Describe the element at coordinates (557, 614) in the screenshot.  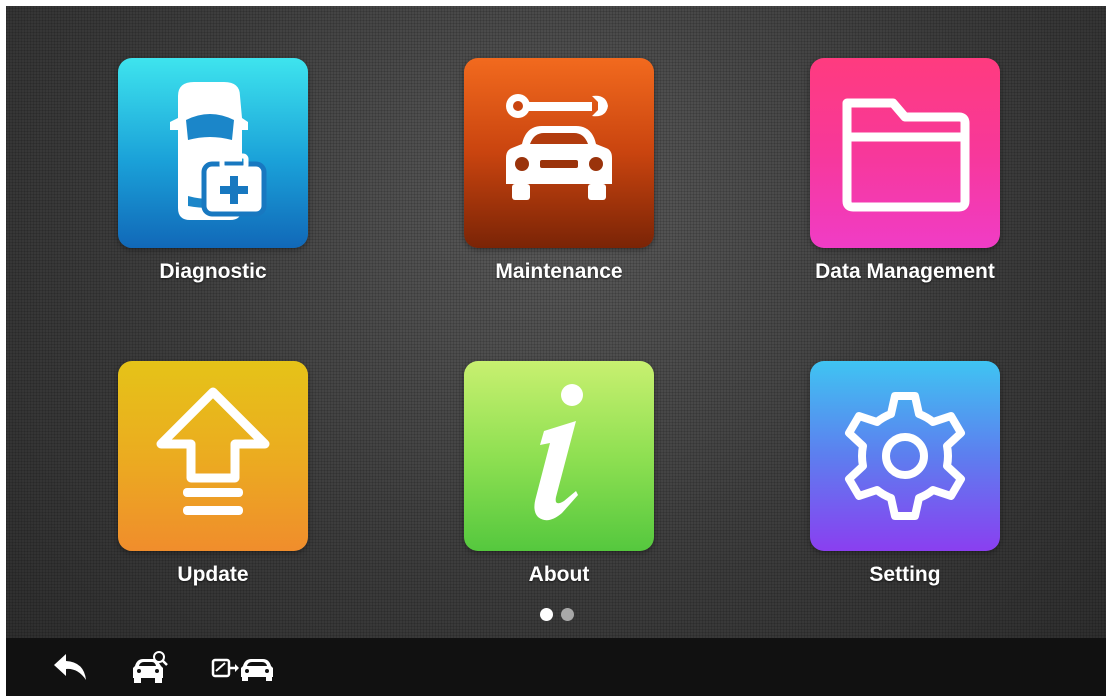
I see `page-indicator` at that location.